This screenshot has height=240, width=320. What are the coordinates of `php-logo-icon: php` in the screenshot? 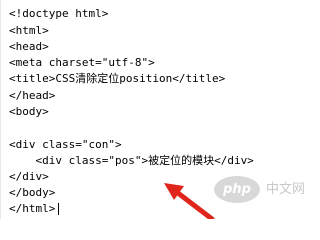 It's located at (237, 189).